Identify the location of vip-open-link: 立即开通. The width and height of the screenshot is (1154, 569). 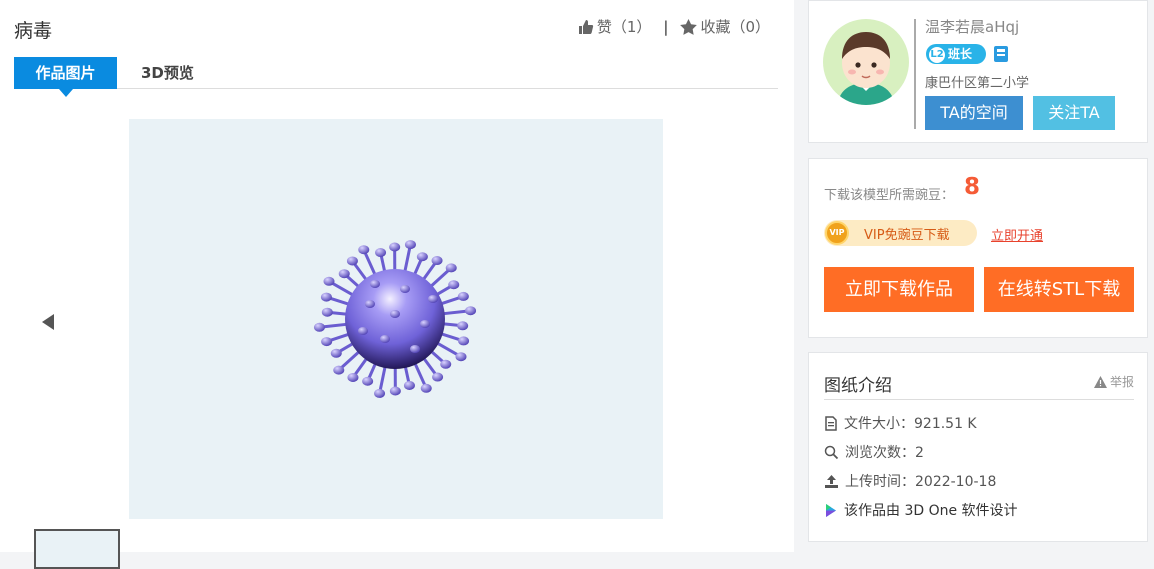
(1017, 234).